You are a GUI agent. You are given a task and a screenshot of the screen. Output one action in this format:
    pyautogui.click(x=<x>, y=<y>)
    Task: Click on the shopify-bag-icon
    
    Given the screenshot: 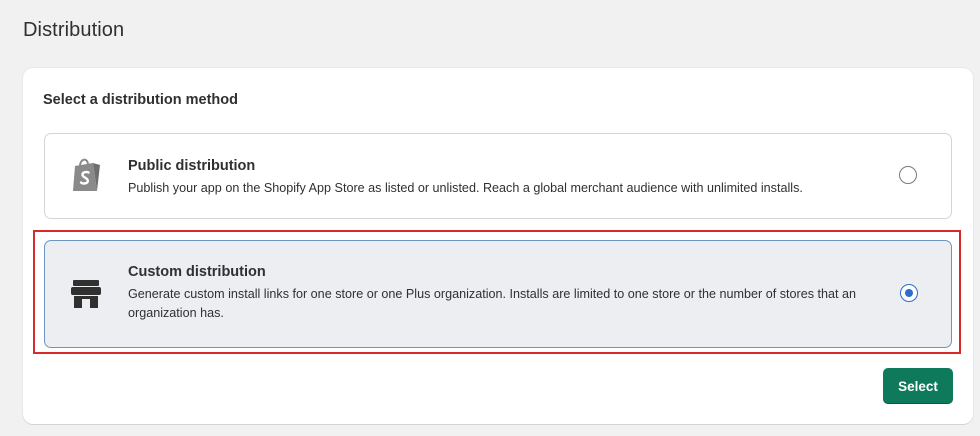 What is the action you would take?
    pyautogui.click(x=86, y=175)
    